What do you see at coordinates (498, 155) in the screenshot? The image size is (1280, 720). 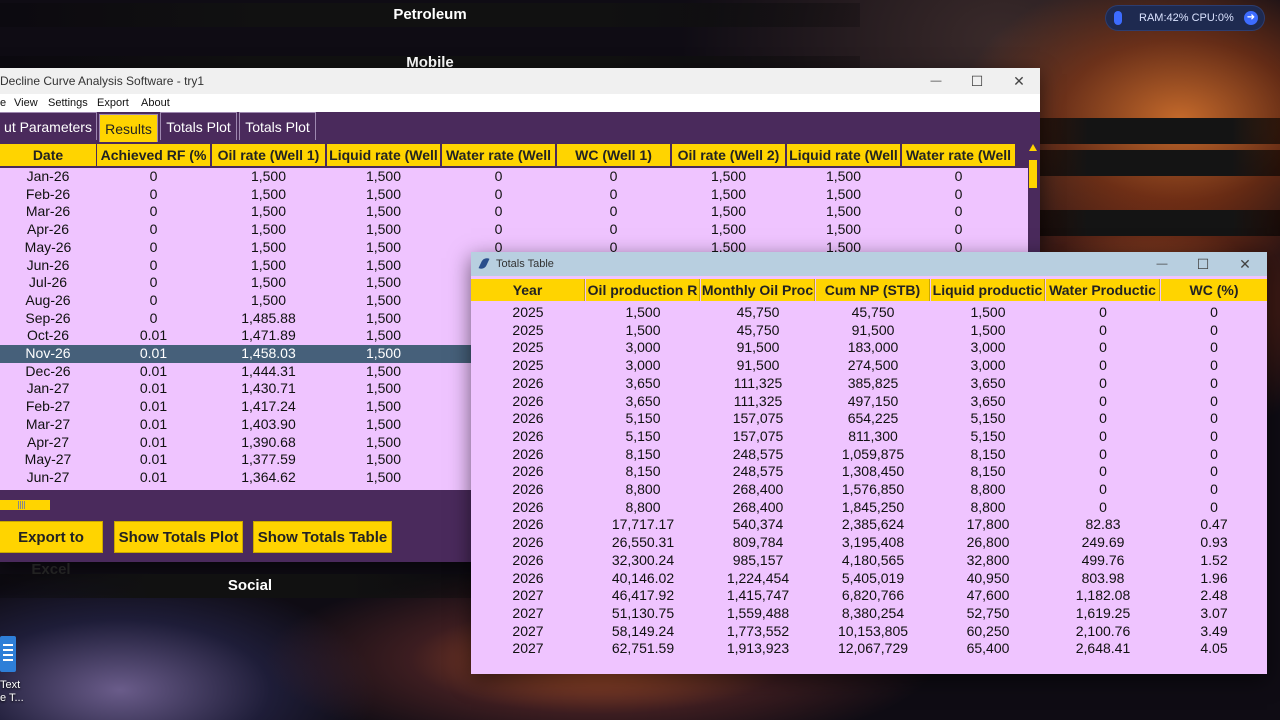 I see `col-header-water-rate-well1: Water rate (Well` at bounding box center [498, 155].